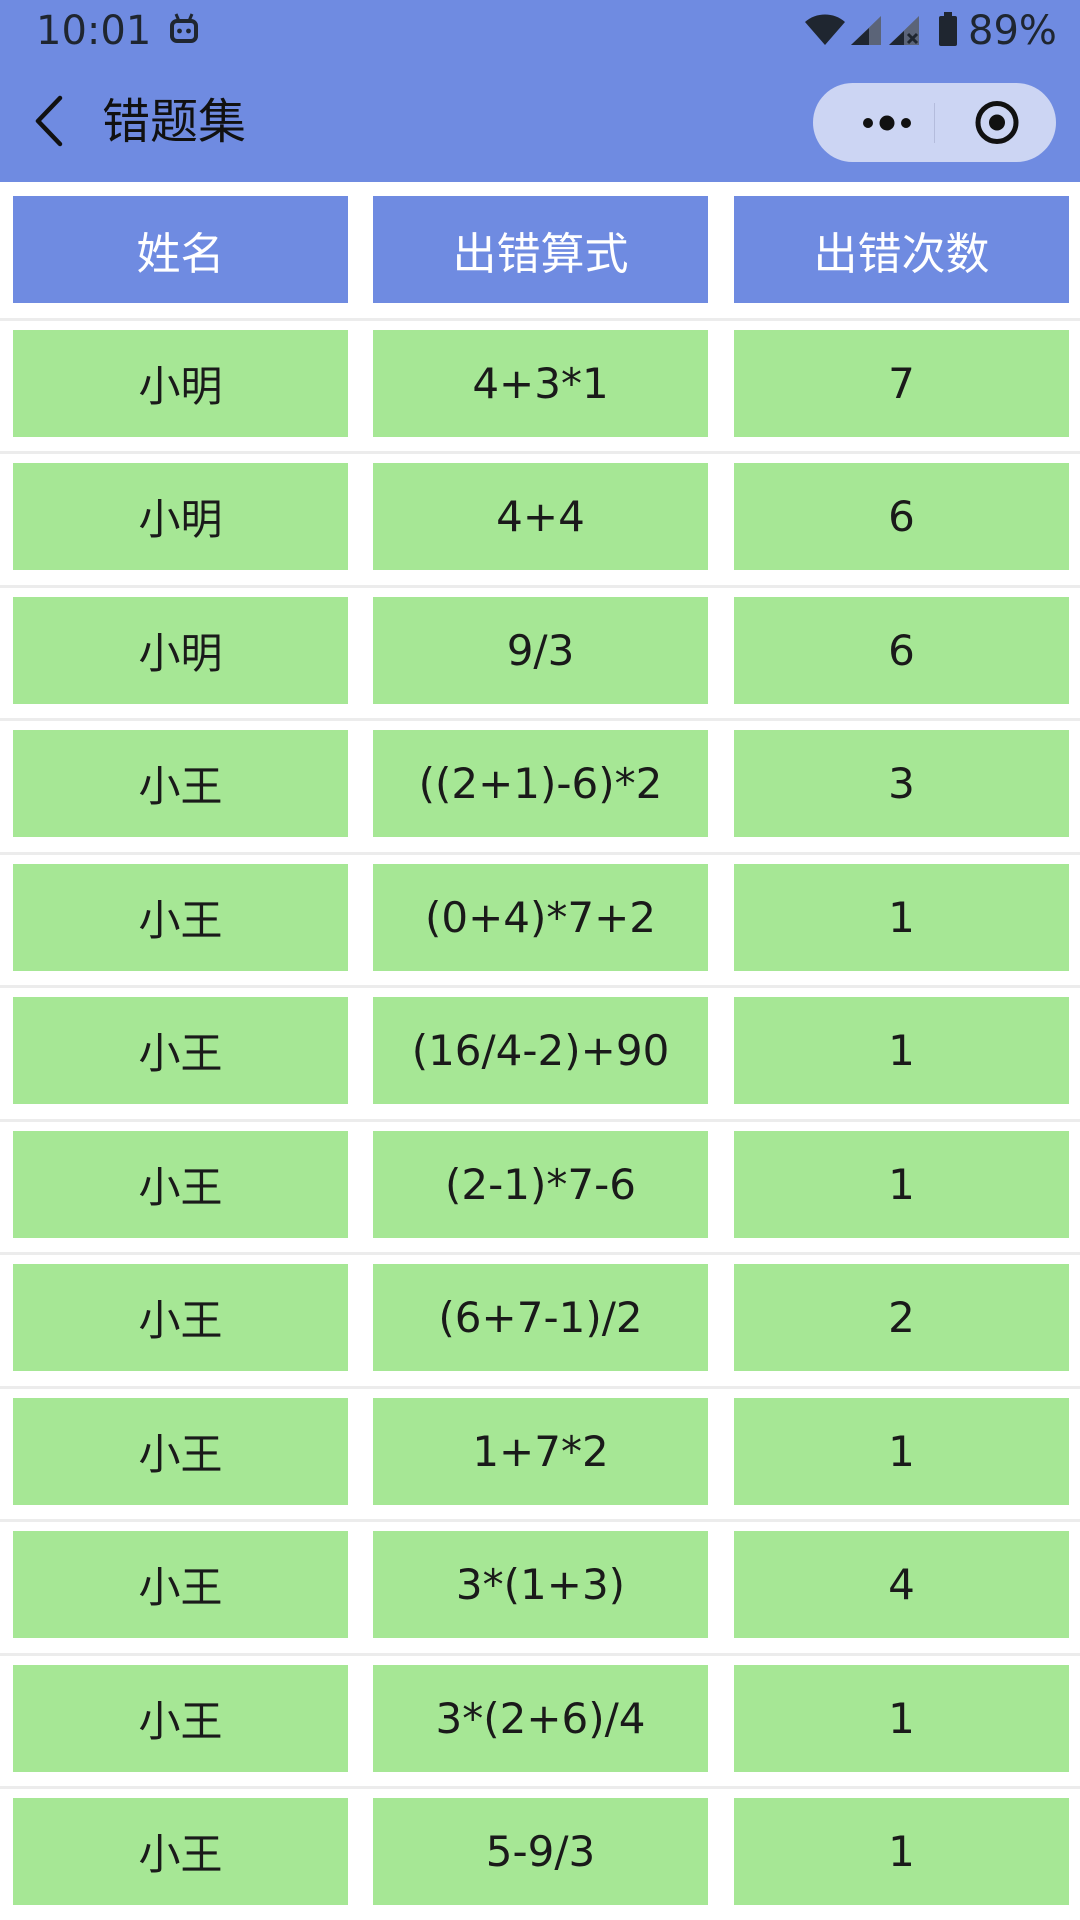 The height and width of the screenshot is (1920, 1080). What do you see at coordinates (901, 1317) in the screenshot?
I see `cell-error-count: 2` at bounding box center [901, 1317].